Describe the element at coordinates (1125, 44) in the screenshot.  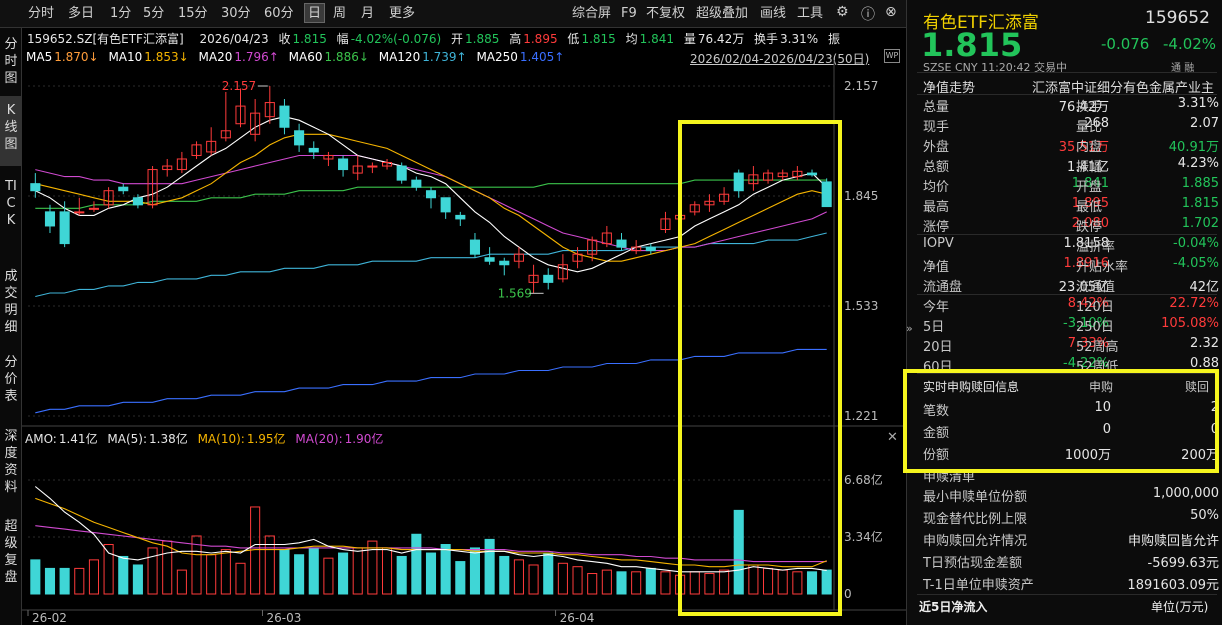
I see `price-change: -0.076` at that location.